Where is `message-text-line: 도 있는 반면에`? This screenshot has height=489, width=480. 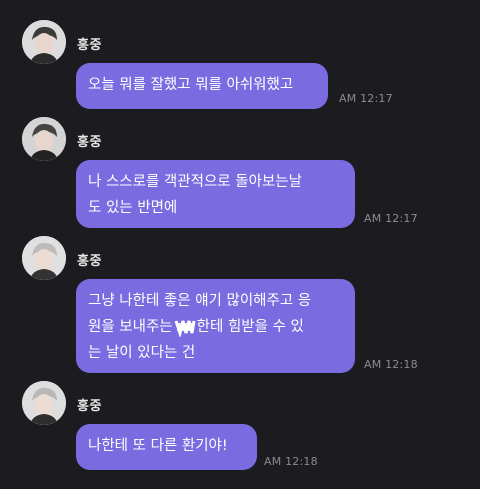
message-text-line: 도 있는 반면에 is located at coordinates (133, 208).